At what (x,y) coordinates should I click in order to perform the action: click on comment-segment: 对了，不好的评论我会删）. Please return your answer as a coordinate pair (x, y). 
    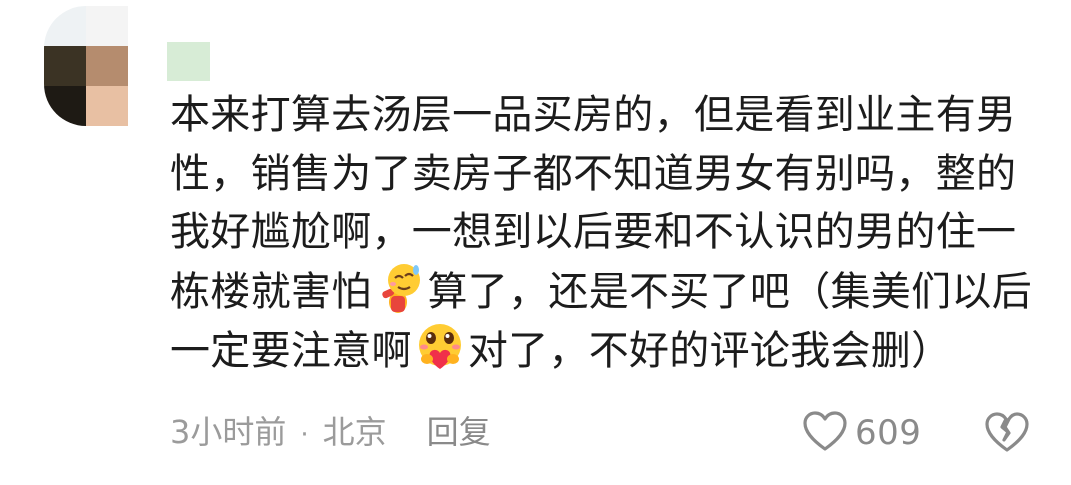
    Looking at the image, I should click on (709, 351).